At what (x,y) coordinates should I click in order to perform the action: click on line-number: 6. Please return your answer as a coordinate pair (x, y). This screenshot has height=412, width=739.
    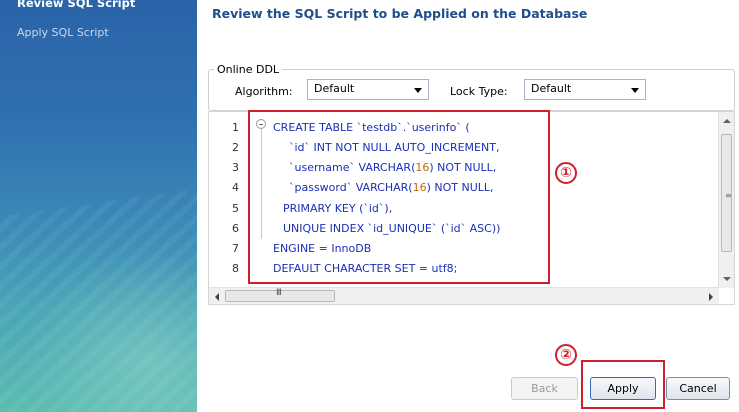
    Looking at the image, I should click on (235, 228).